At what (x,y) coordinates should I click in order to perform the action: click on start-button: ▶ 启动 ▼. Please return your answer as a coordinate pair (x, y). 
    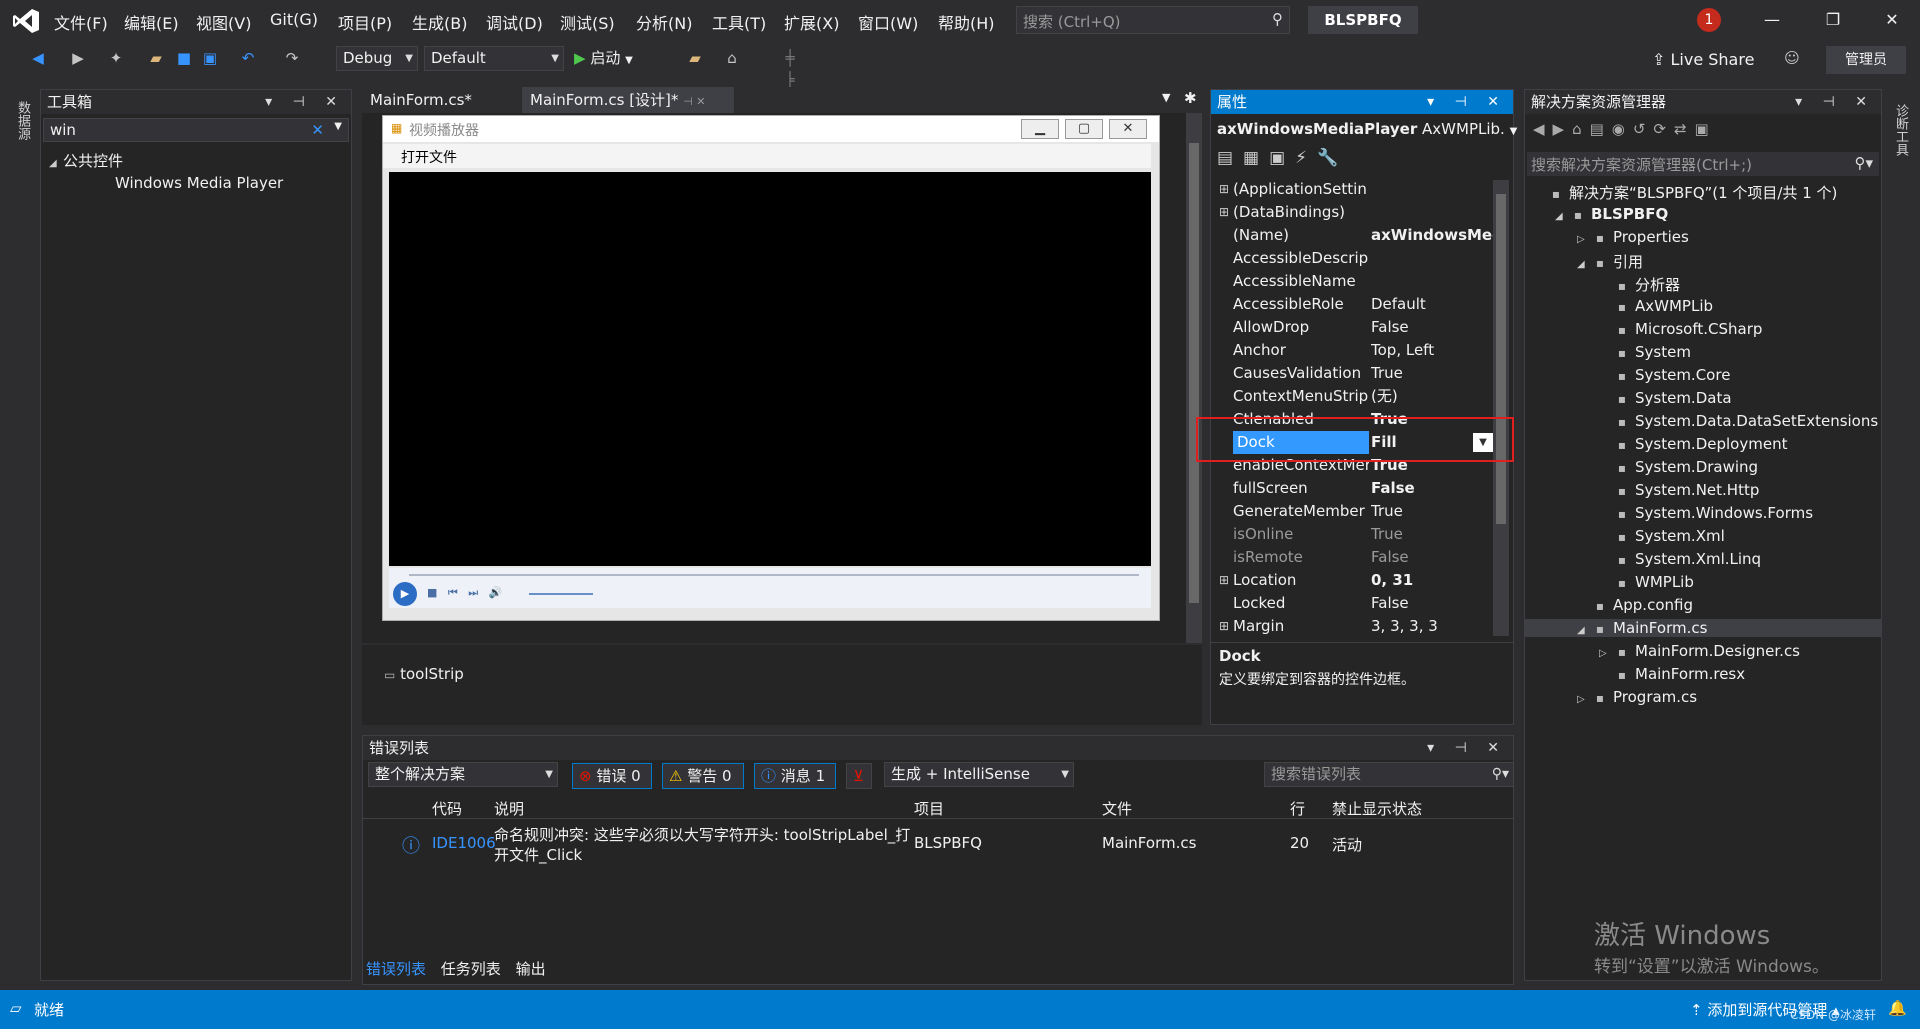
    Looking at the image, I should click on (603, 57).